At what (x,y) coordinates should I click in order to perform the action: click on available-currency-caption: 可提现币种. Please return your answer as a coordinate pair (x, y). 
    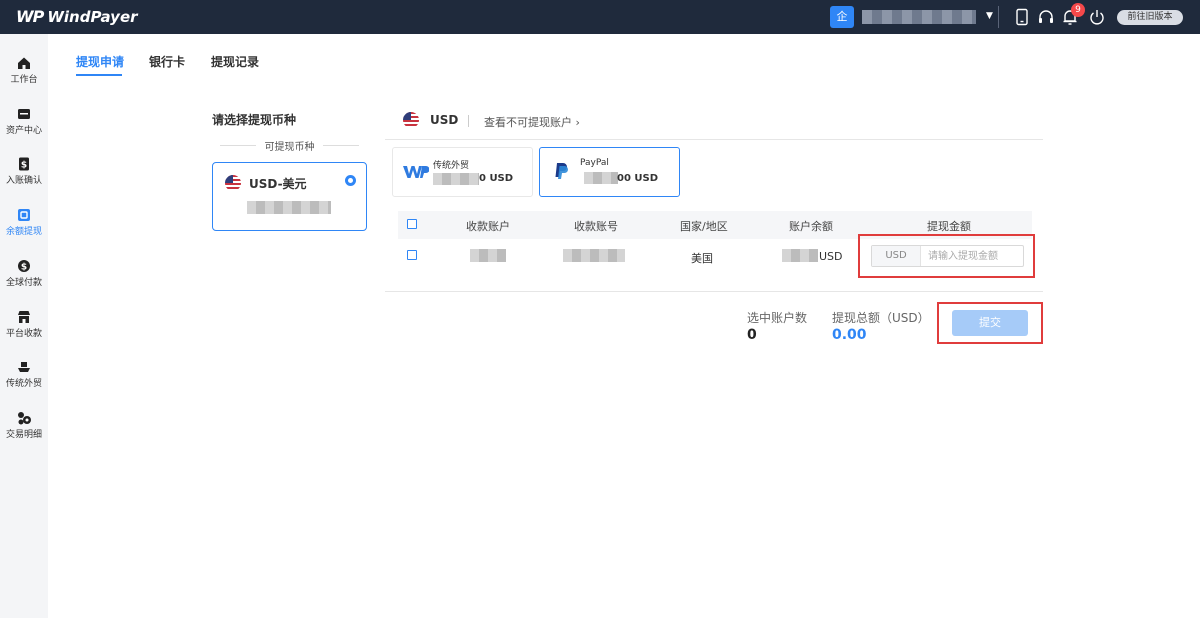
    Looking at the image, I should click on (289, 145).